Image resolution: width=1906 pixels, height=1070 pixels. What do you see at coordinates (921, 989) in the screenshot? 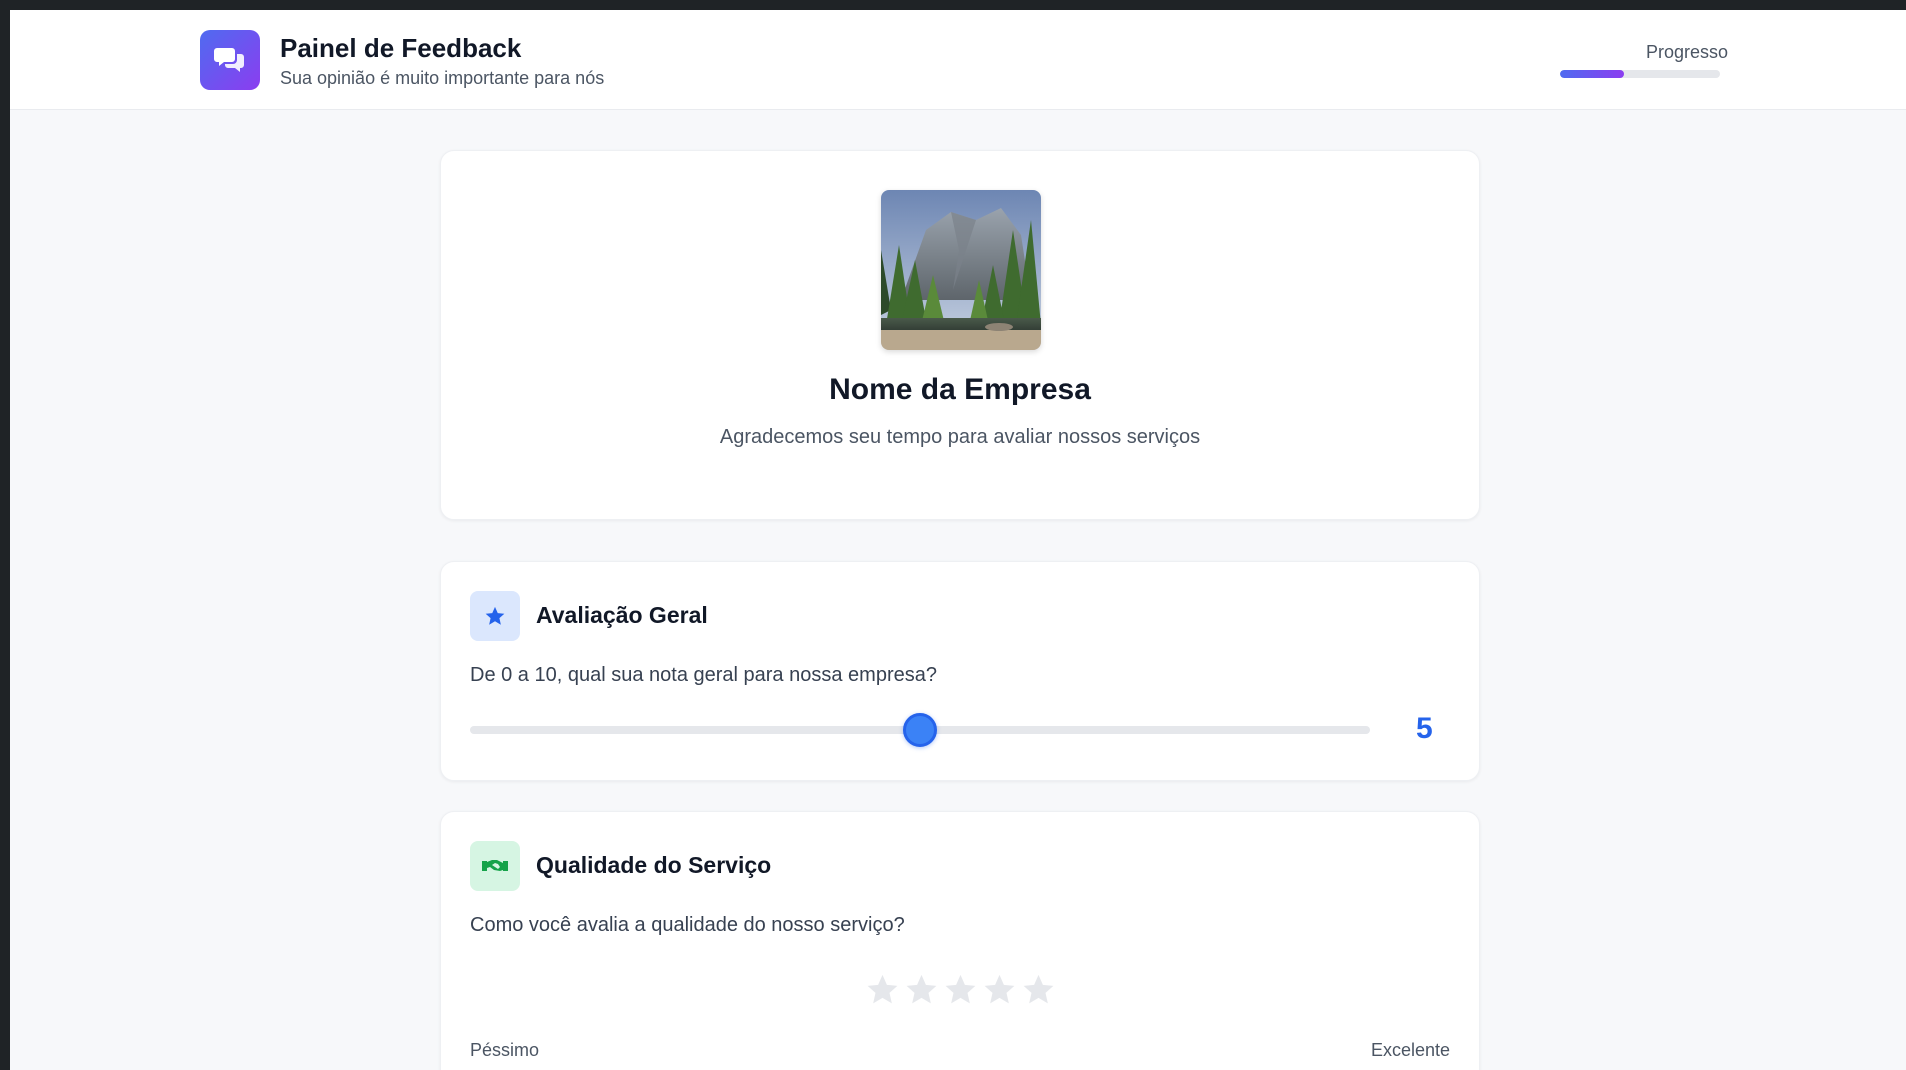
I see `star-2-icon` at bounding box center [921, 989].